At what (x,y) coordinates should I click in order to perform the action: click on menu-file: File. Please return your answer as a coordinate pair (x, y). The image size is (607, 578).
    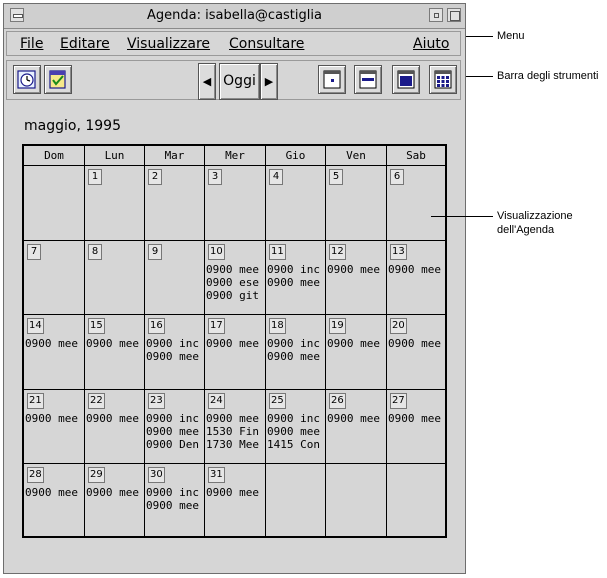
    Looking at the image, I should click on (31, 44).